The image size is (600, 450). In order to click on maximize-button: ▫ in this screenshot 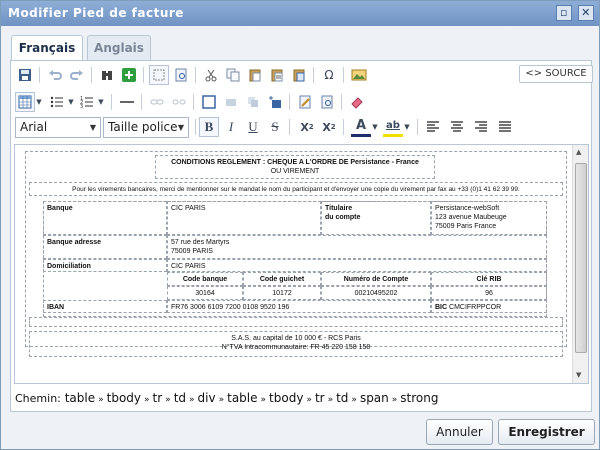, I will do `click(564, 13)`.